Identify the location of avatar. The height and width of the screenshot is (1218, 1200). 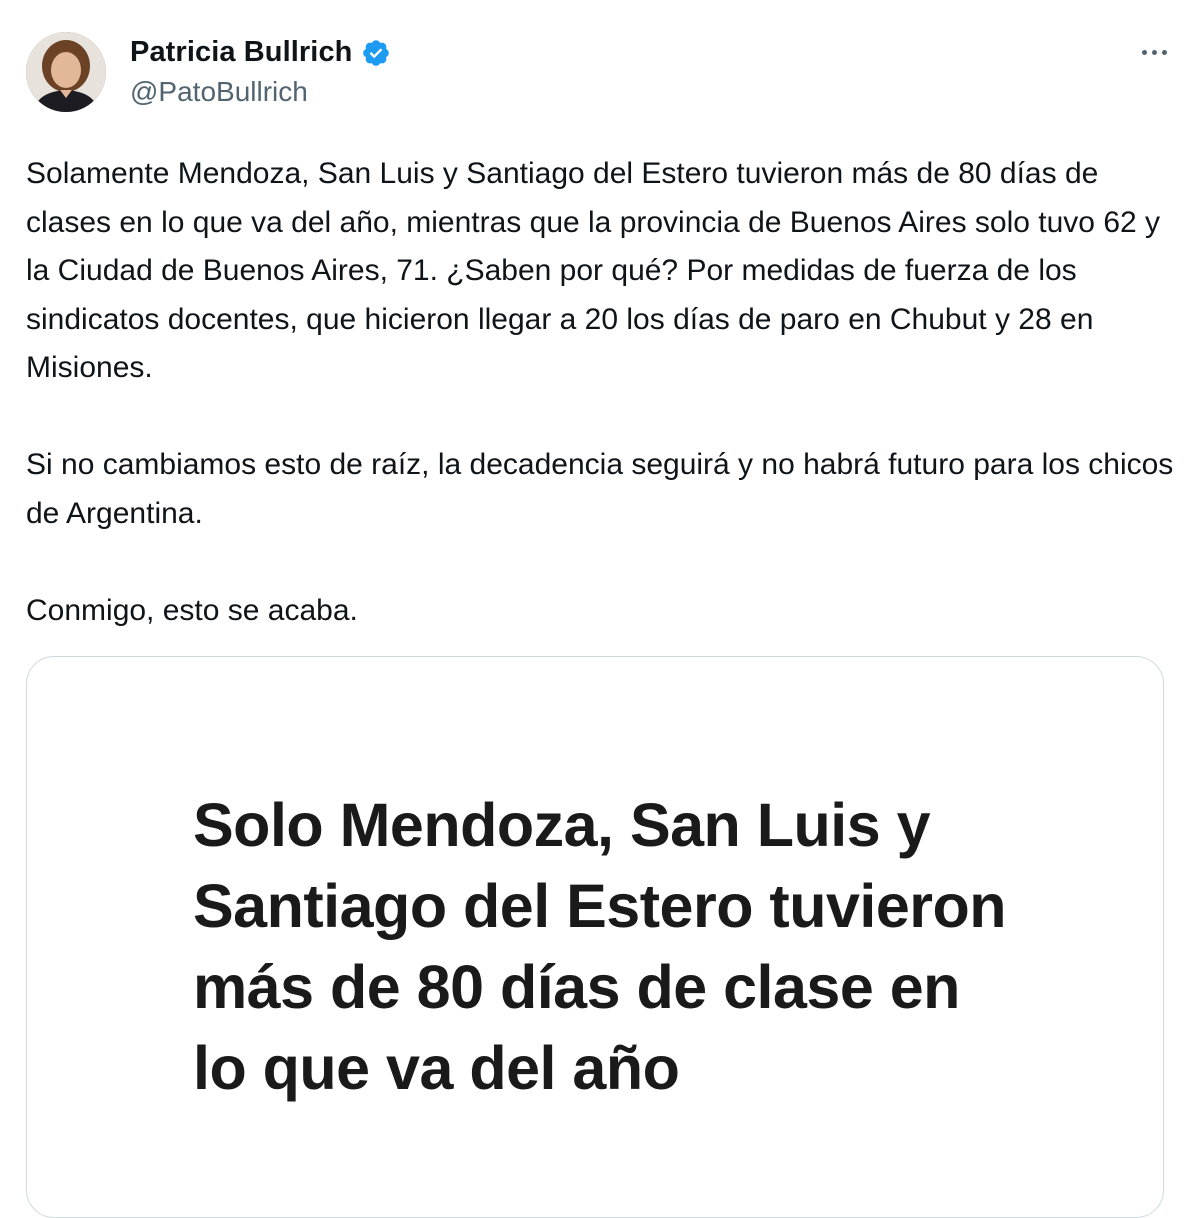
(66, 72).